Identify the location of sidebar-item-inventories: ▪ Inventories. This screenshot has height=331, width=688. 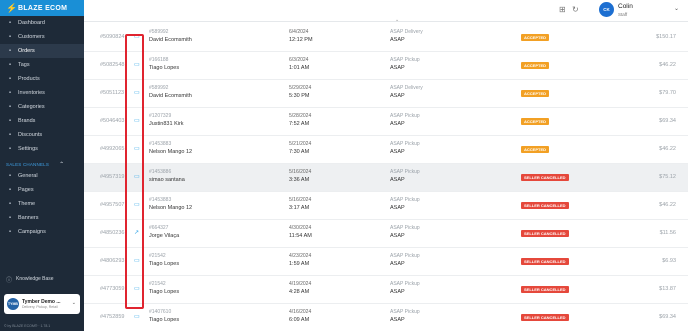
(42, 93).